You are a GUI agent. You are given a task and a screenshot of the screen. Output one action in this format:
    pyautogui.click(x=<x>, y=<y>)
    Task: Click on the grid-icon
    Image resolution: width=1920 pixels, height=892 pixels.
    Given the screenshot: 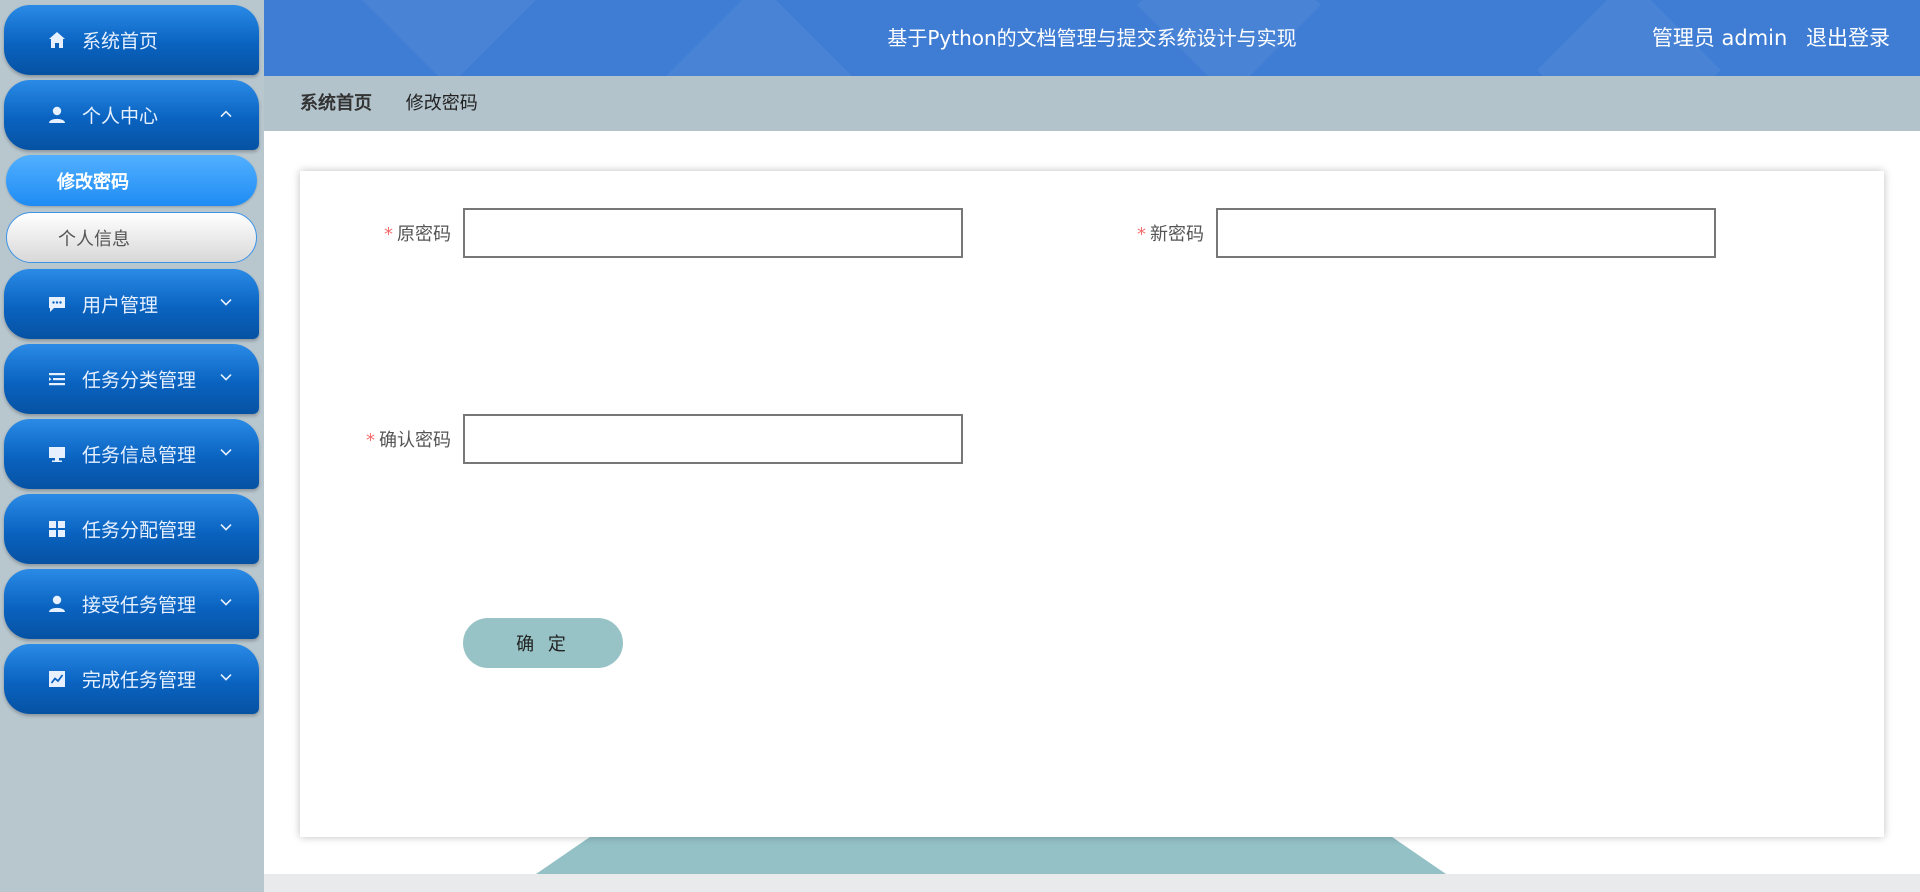 What is the action you would take?
    pyautogui.click(x=57, y=529)
    